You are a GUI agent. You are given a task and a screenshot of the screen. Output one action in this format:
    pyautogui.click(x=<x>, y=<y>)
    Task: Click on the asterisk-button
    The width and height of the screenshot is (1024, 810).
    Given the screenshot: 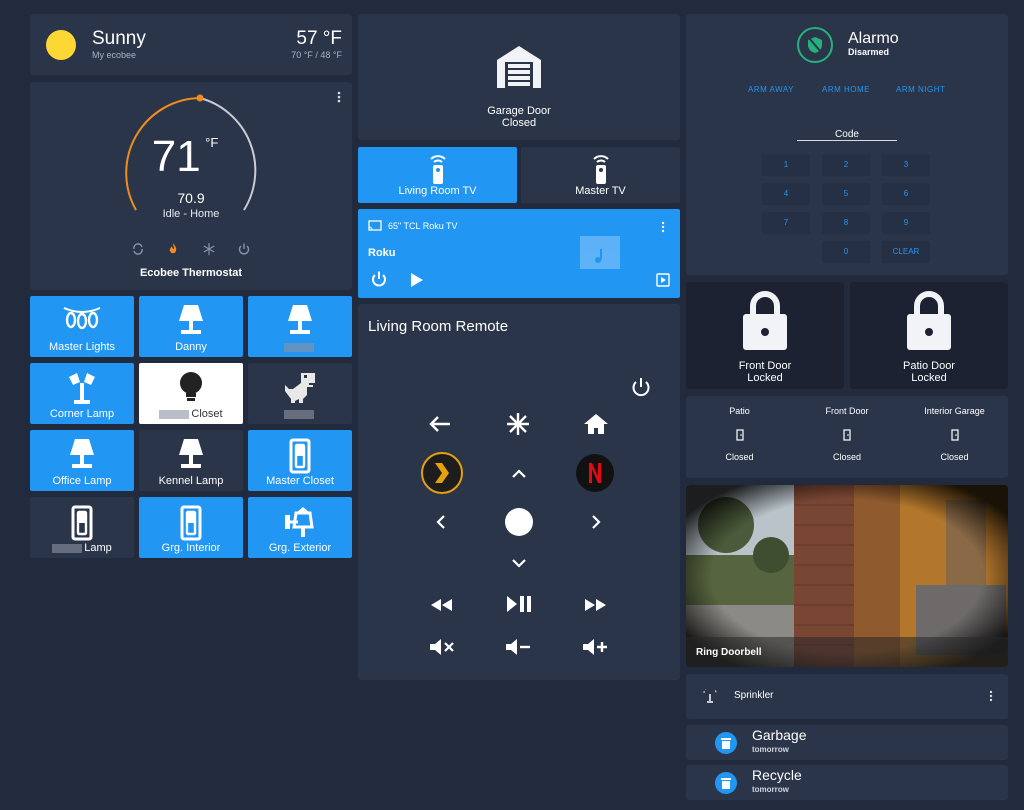 What is the action you would take?
    pyautogui.click(x=518, y=424)
    